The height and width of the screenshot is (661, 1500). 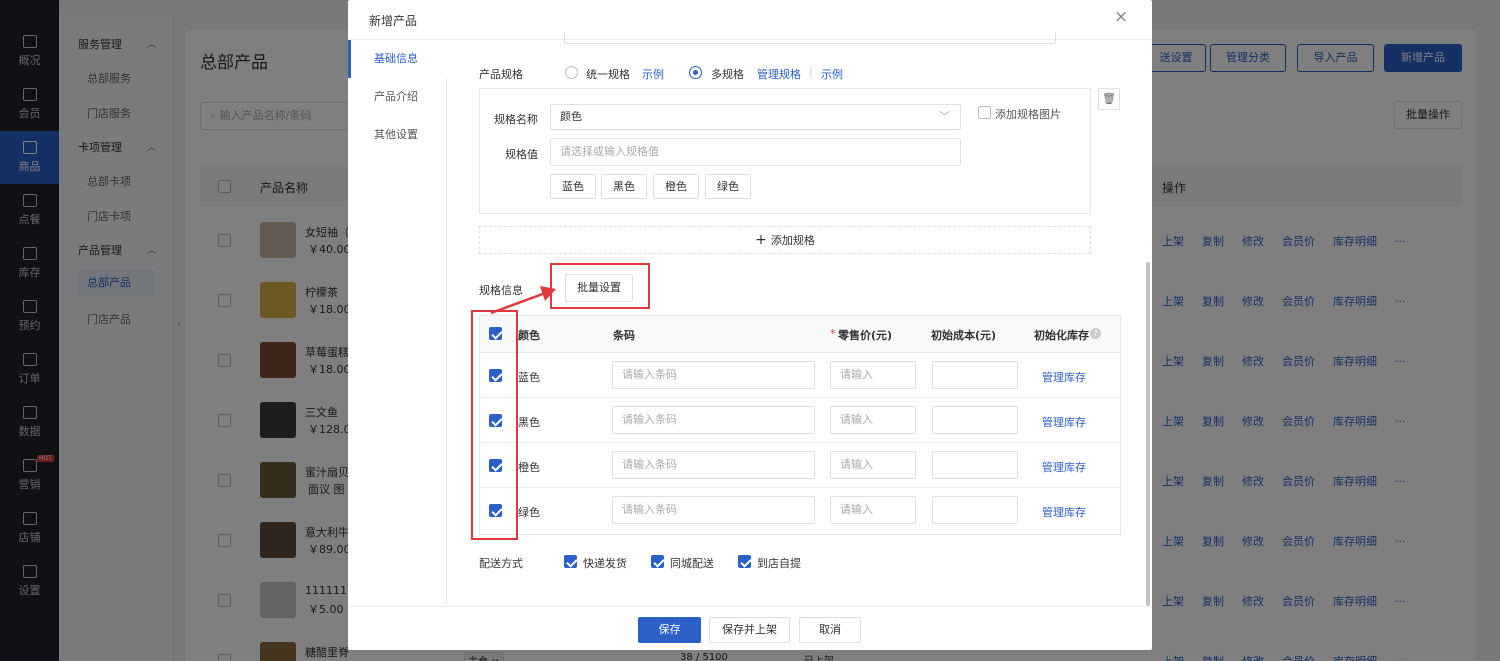 I want to click on col-initial-stock: 初始化库存, so click(x=1061, y=335).